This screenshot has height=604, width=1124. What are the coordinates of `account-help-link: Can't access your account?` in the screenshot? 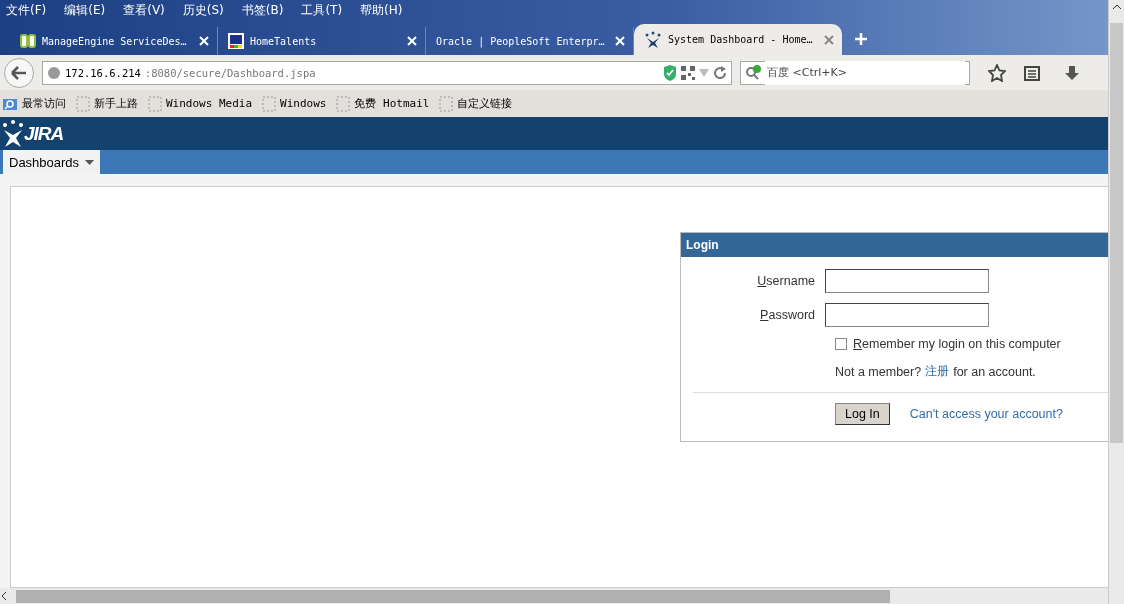 It's located at (986, 414).